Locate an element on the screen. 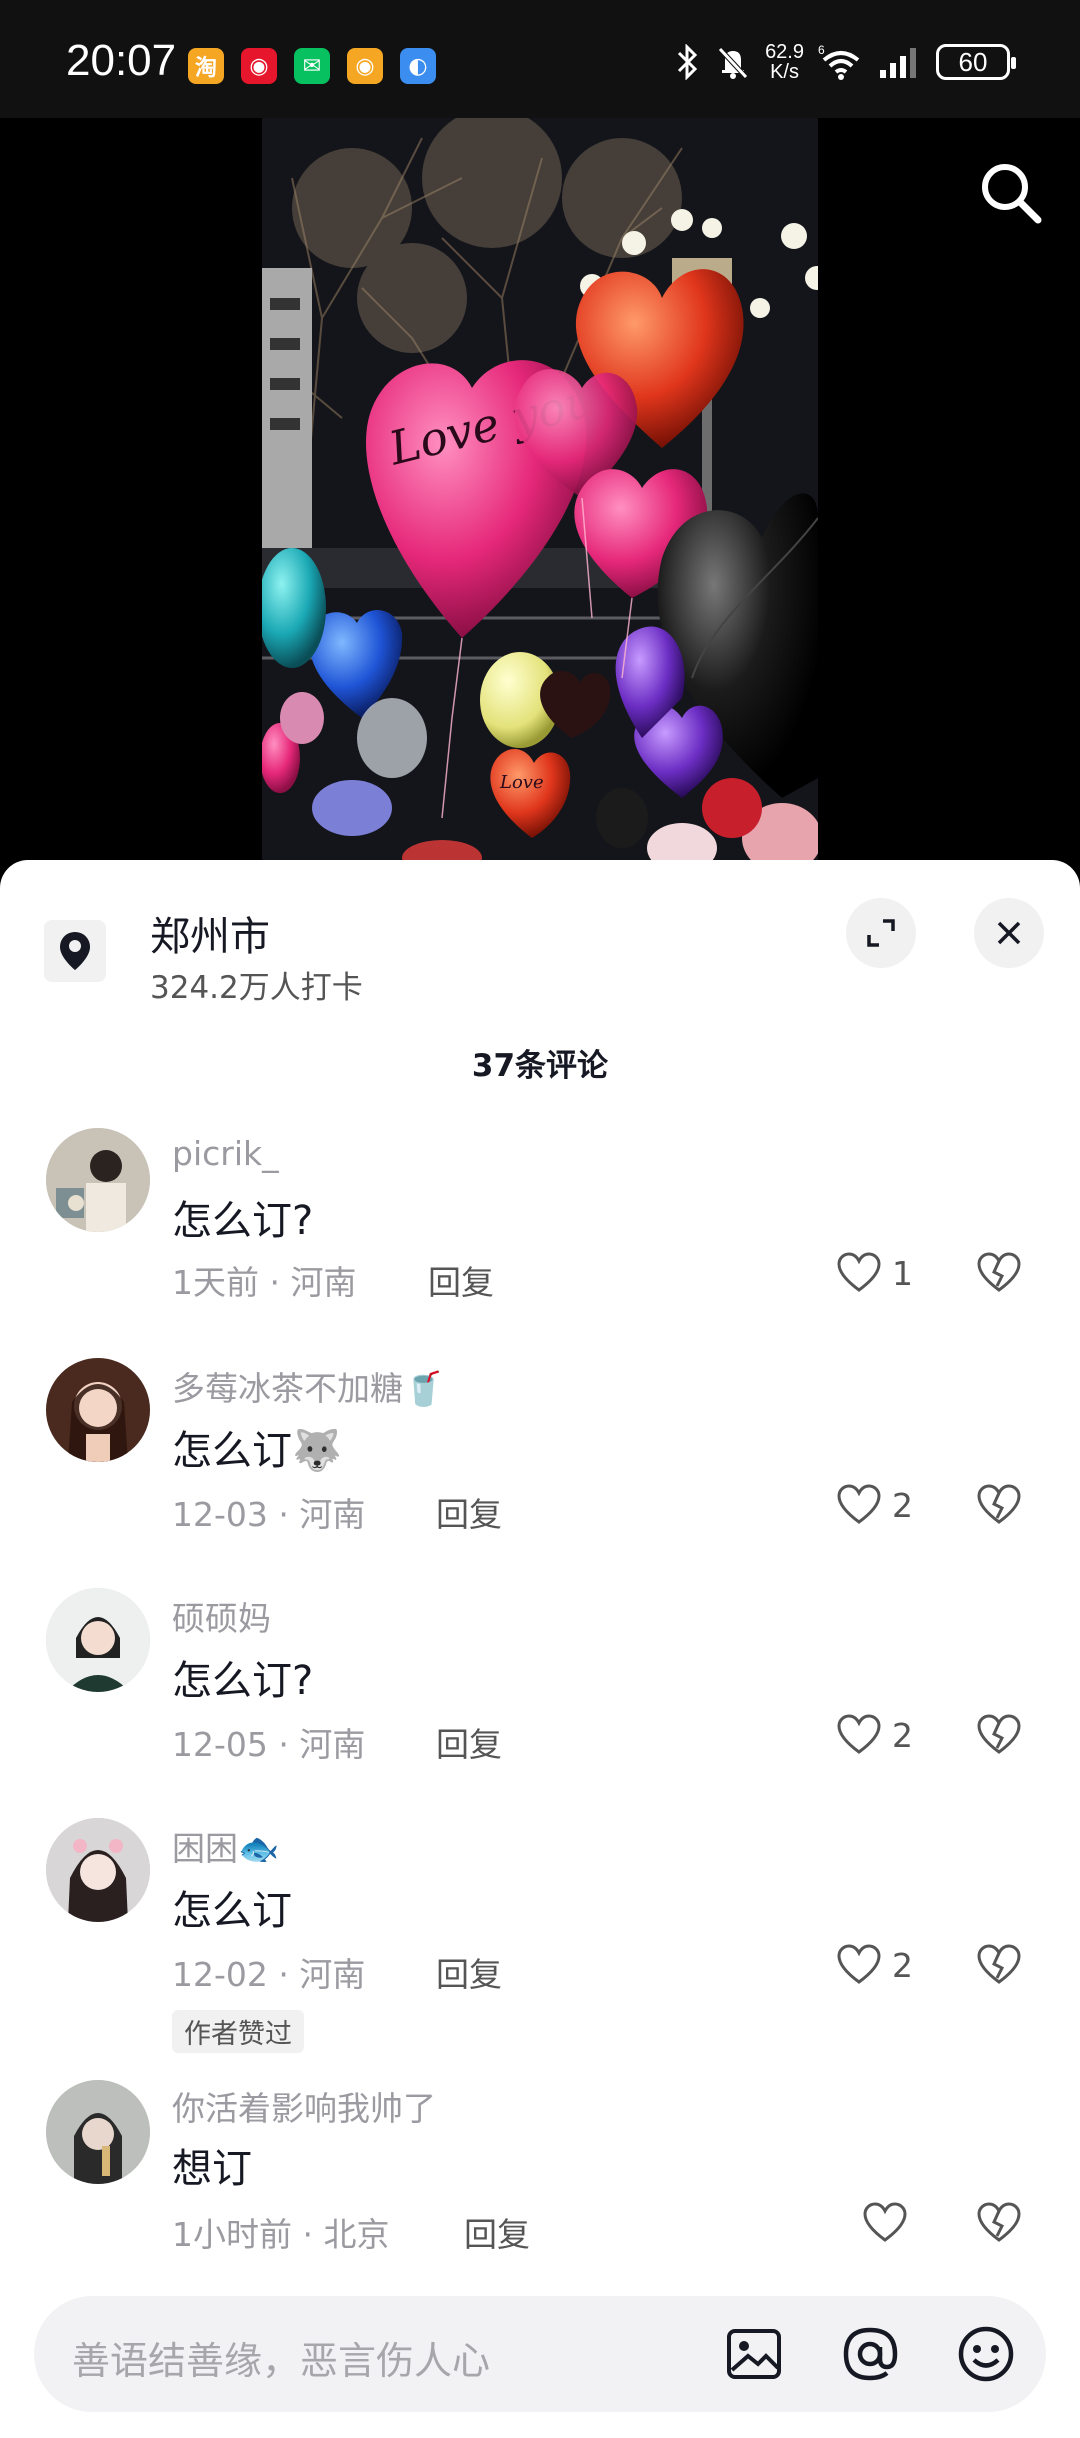 Image resolution: width=1080 pixels, height=2438 pixels. comment-count: 37条评论 is located at coordinates (540, 1066).